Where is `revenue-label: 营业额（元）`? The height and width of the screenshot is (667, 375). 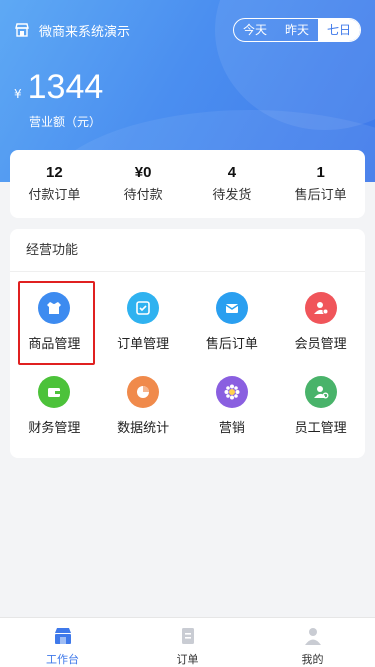
revenue-label: 营业额（元） is located at coordinates (65, 122).